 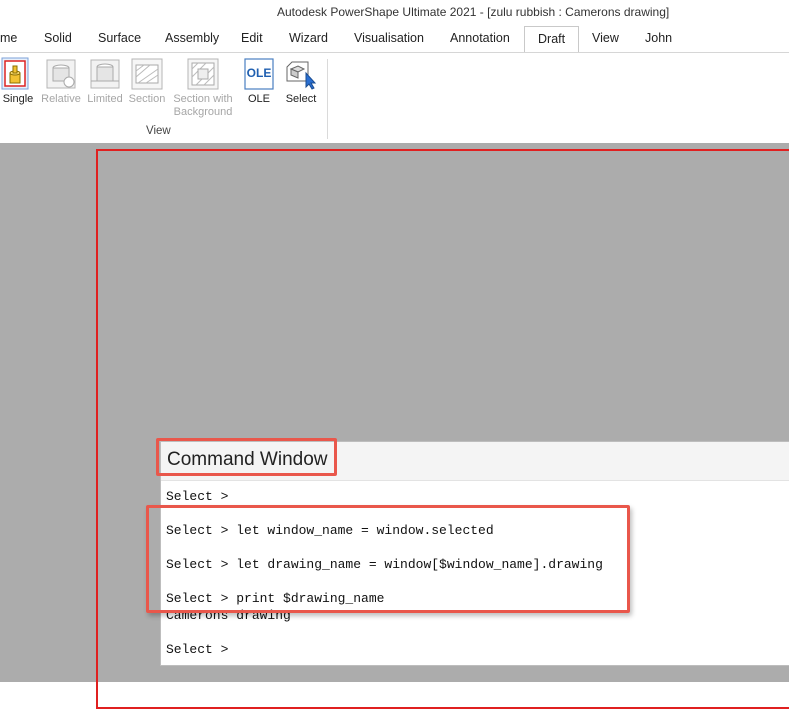 What do you see at coordinates (18, 99) in the screenshot?
I see `single-label: Single` at bounding box center [18, 99].